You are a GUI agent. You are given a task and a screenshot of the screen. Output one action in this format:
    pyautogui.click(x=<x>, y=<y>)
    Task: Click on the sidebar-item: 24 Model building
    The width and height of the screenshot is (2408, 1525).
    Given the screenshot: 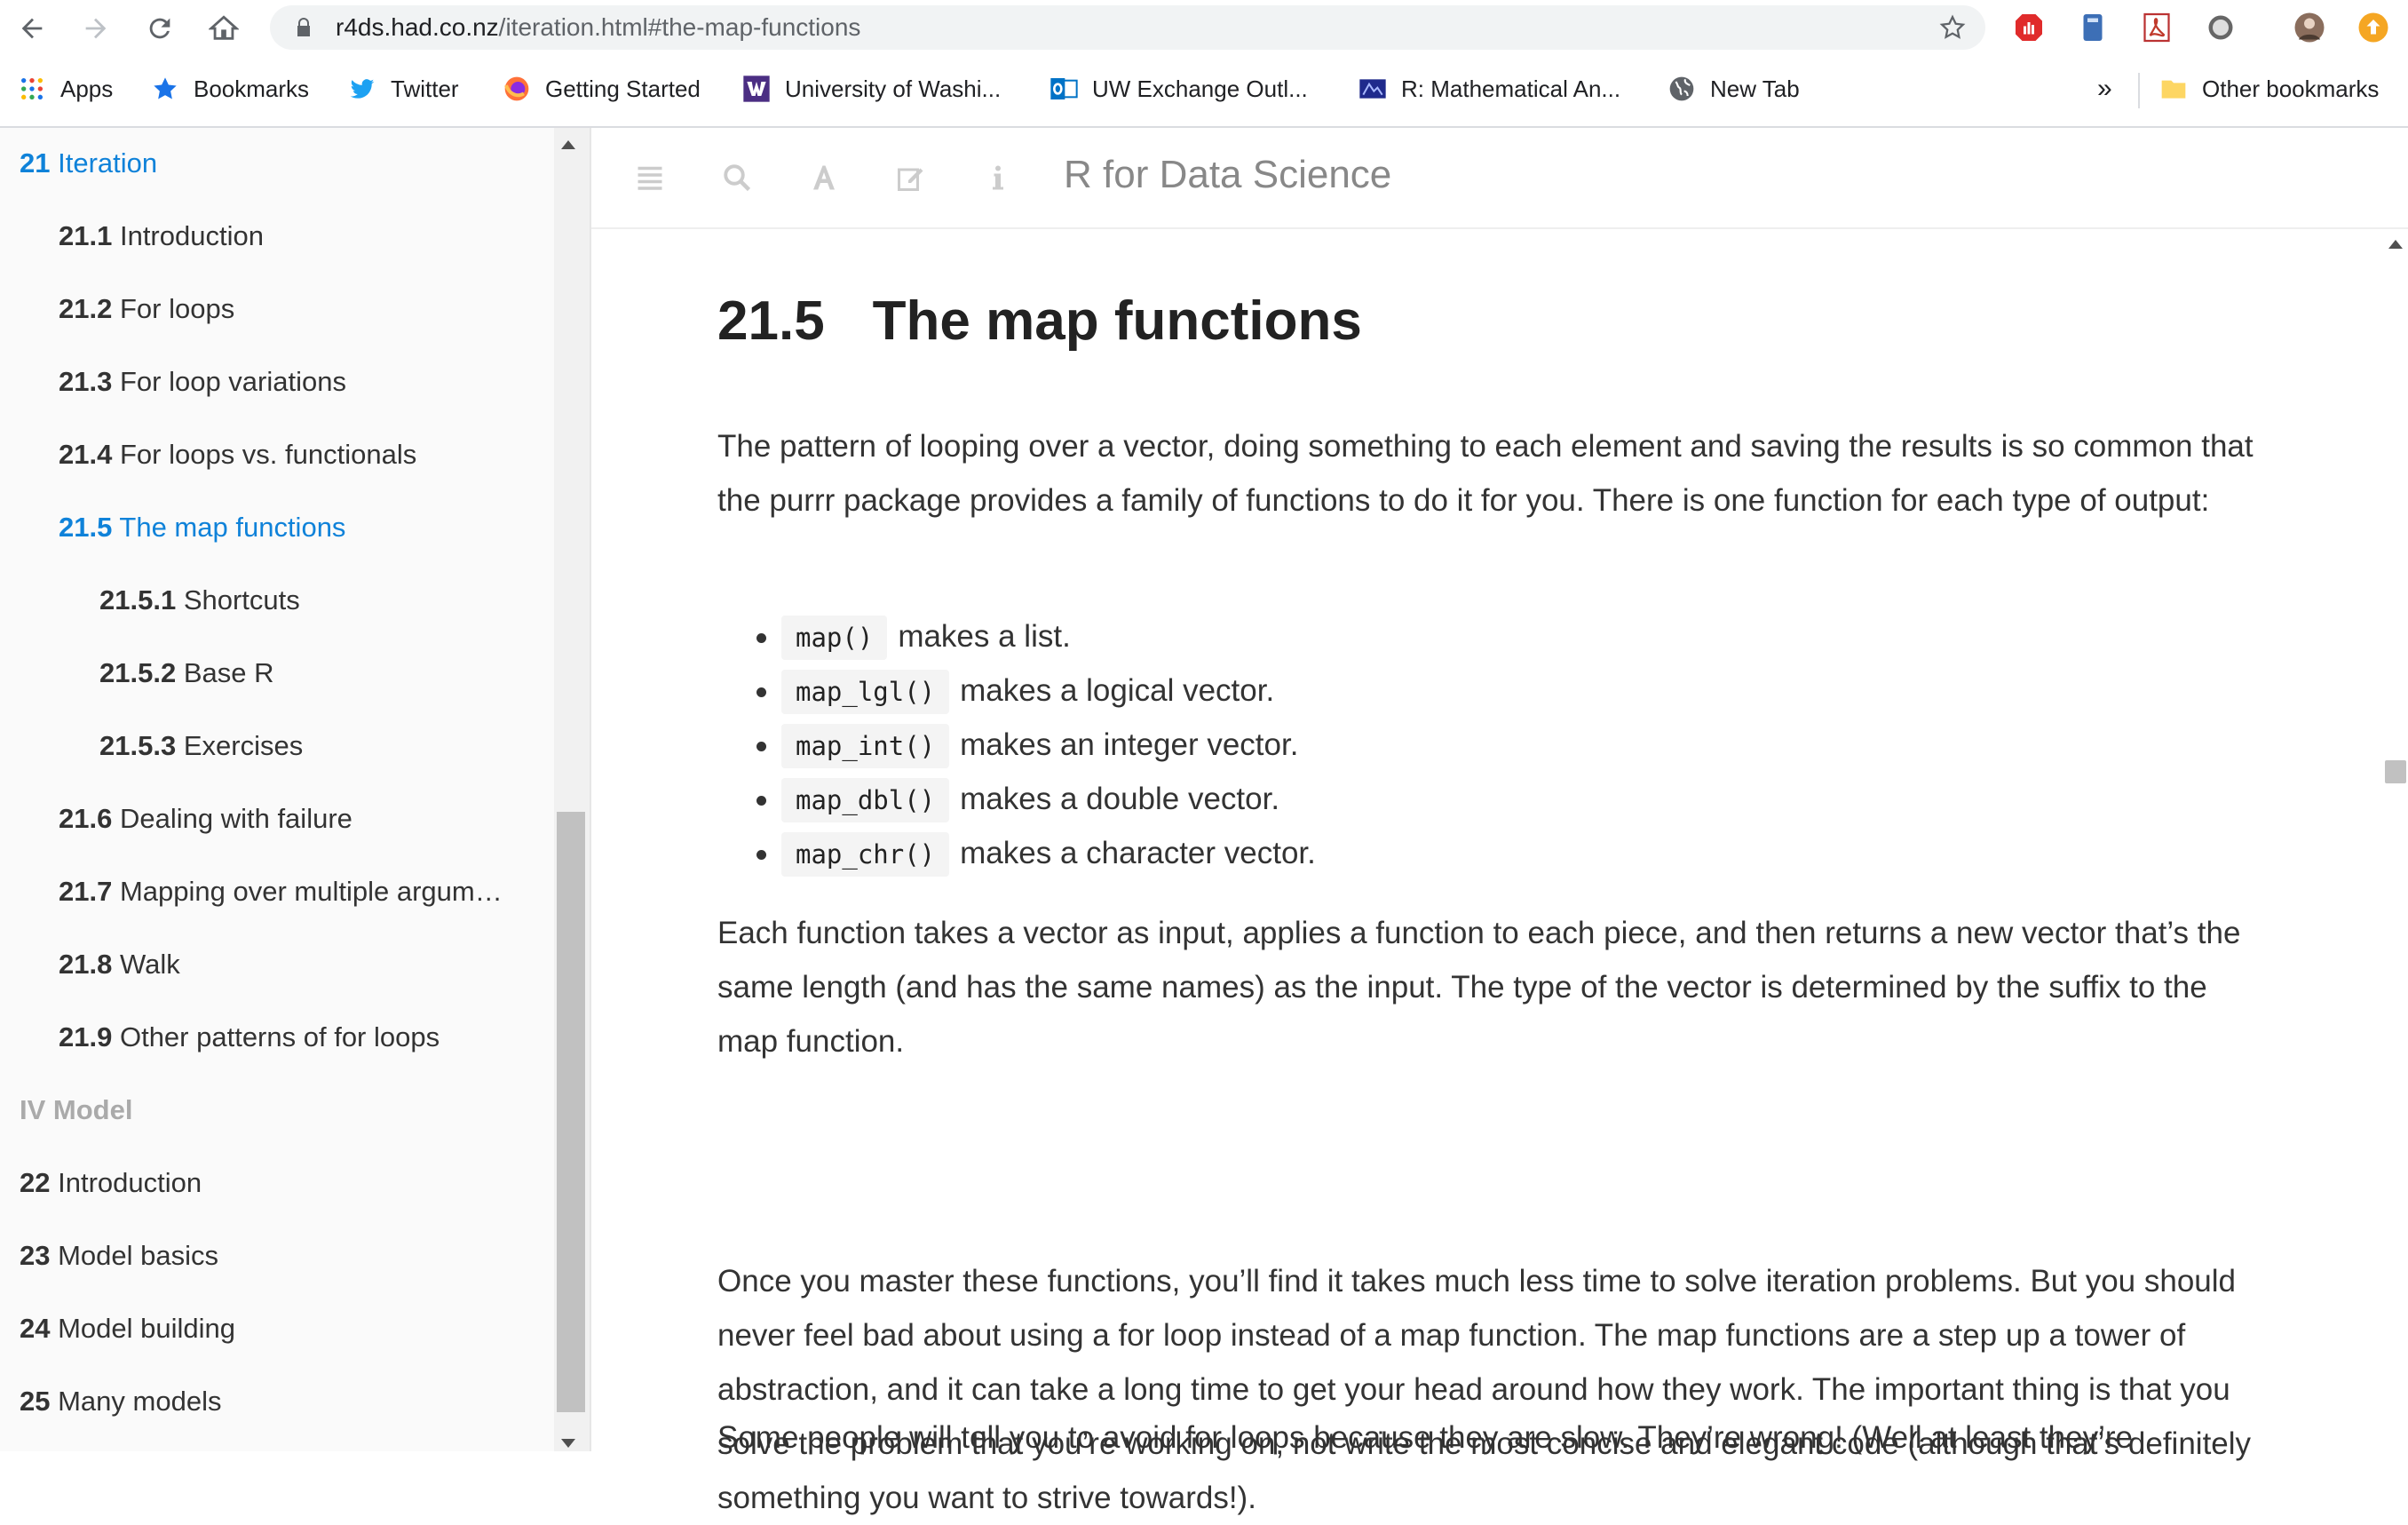 What is the action you would take?
    pyautogui.click(x=127, y=1329)
    